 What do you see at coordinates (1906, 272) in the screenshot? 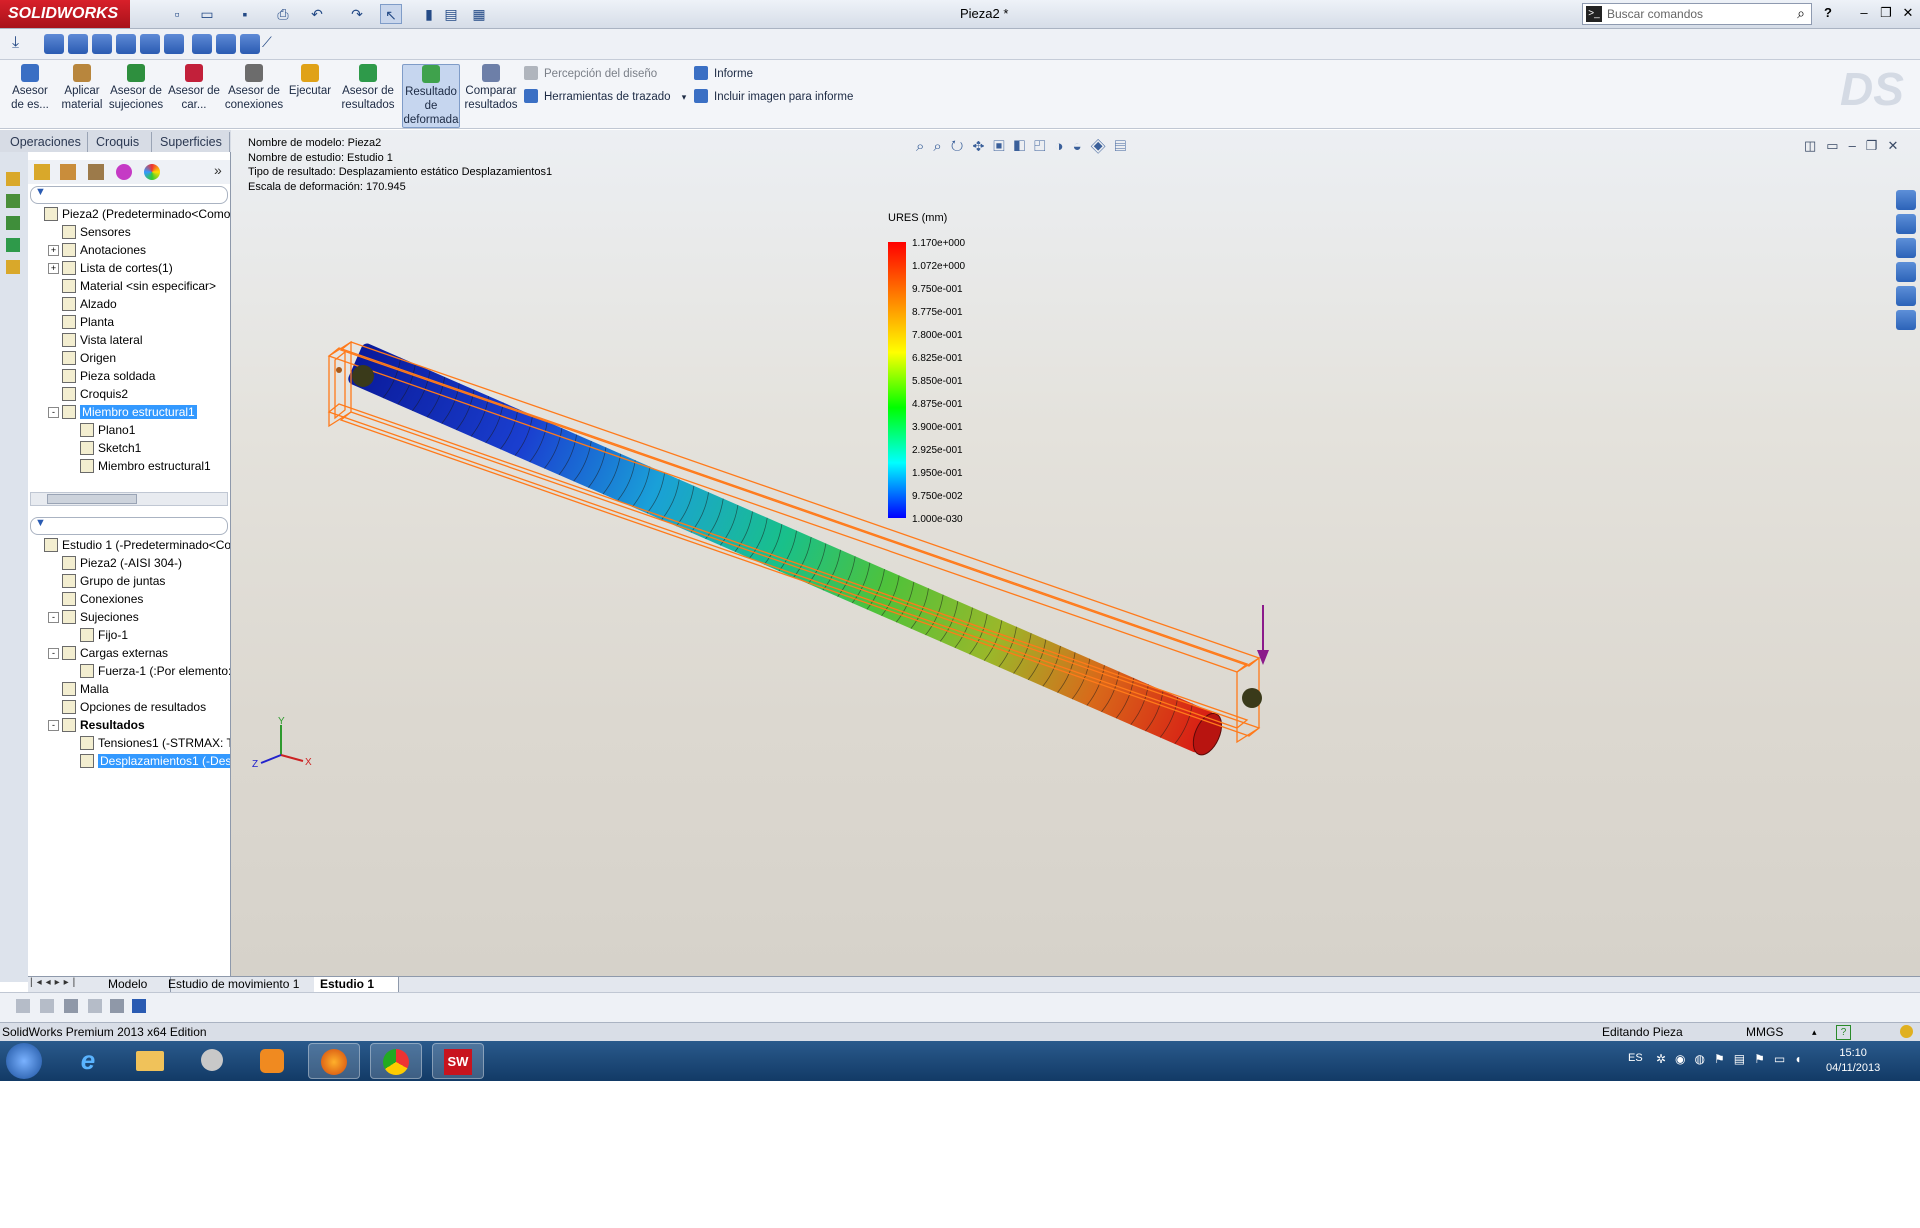
I see `view-palette-icon` at bounding box center [1906, 272].